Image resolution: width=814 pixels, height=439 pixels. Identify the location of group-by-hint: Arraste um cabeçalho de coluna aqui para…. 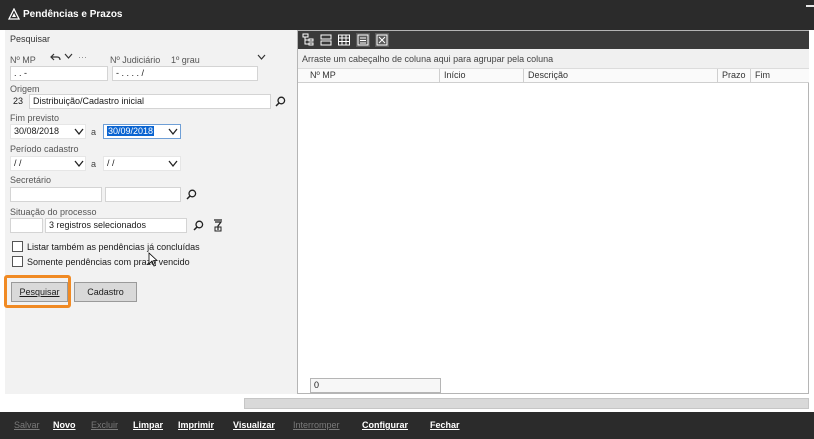
(553, 59).